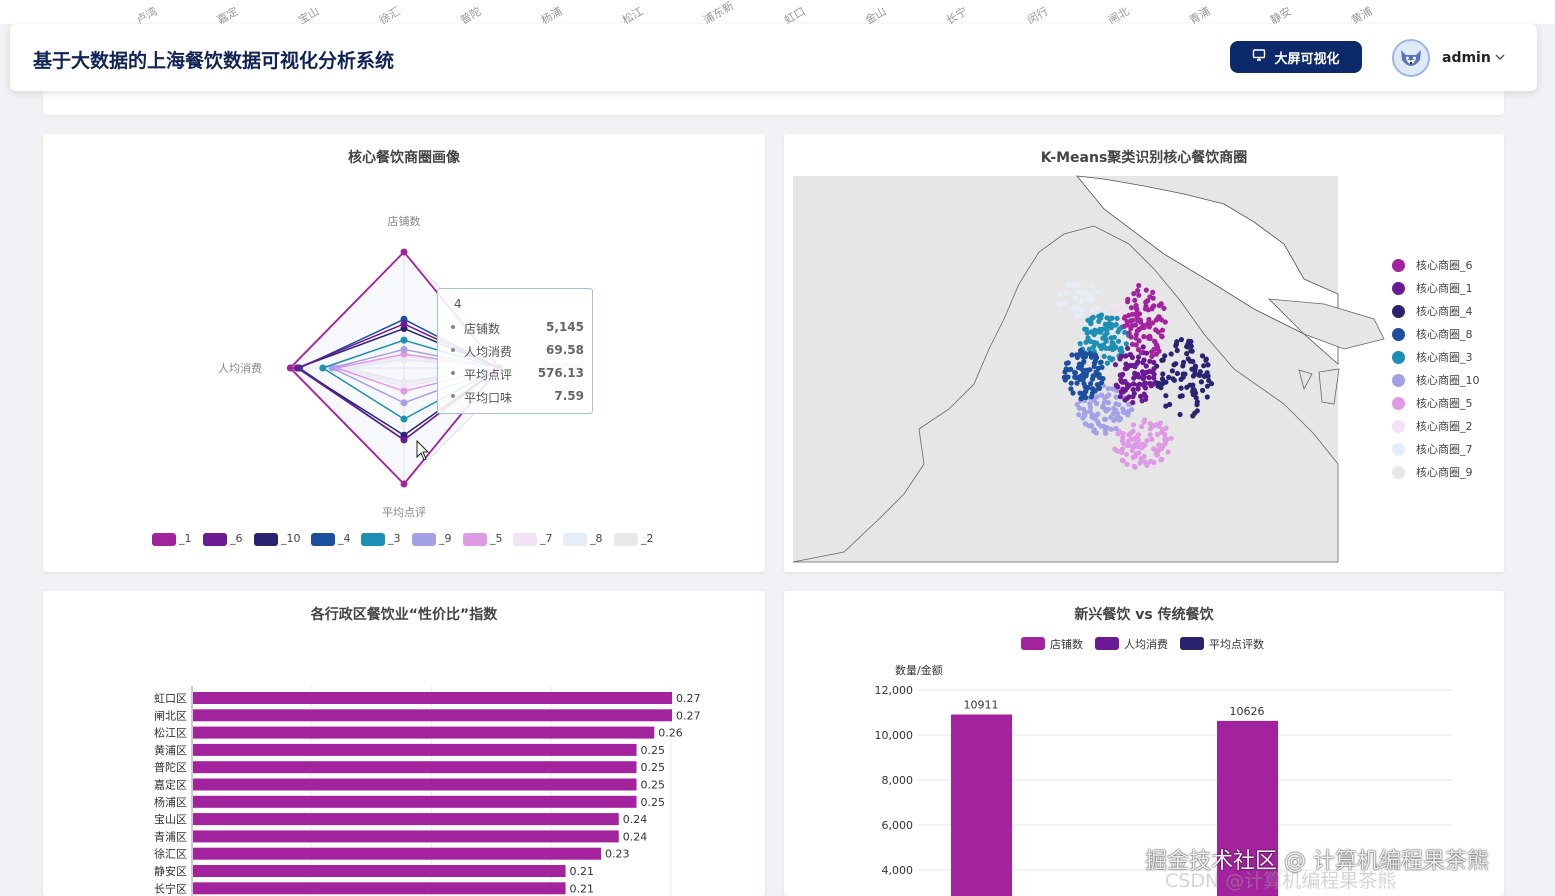 This screenshot has width=1555, height=896. What do you see at coordinates (1411, 58) in the screenshot?
I see `avatar` at bounding box center [1411, 58].